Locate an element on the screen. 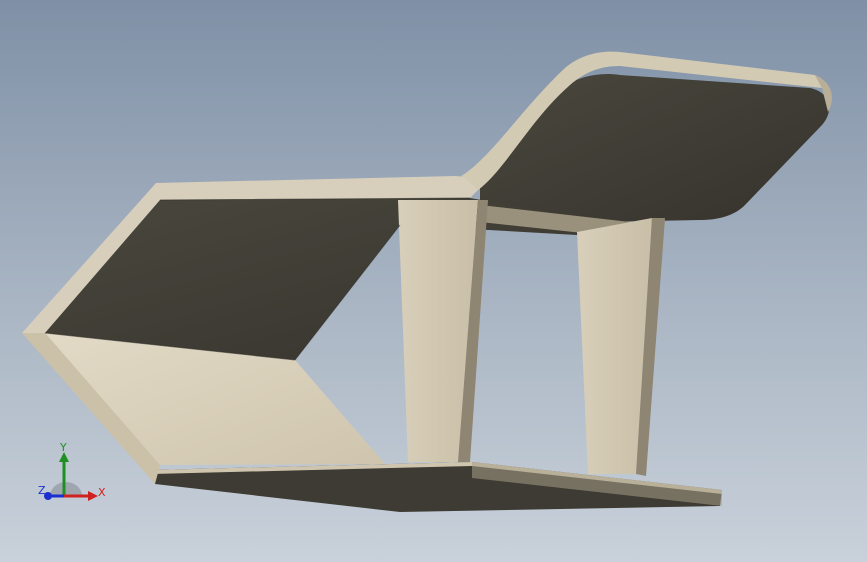 The height and width of the screenshot is (562, 867). coordinate-triad: Y X Z is located at coordinates (73, 475).